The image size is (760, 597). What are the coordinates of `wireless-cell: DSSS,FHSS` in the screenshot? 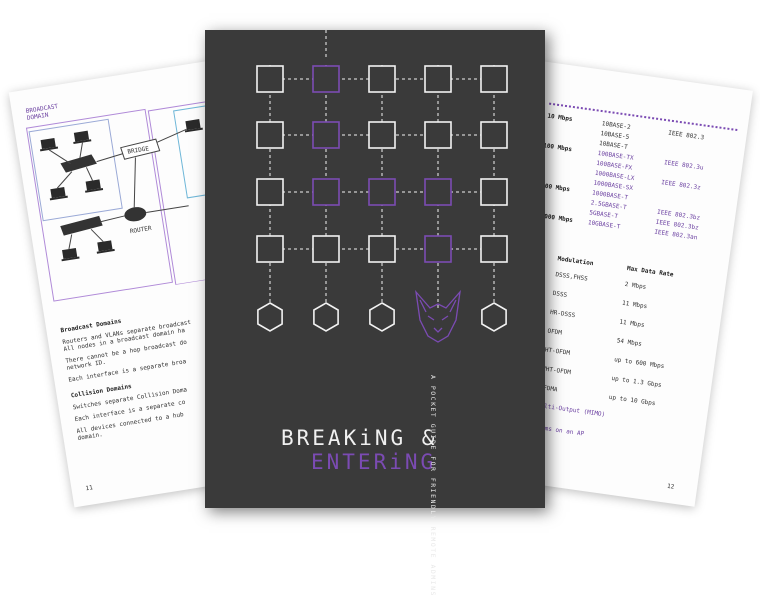 It's located at (571, 277).